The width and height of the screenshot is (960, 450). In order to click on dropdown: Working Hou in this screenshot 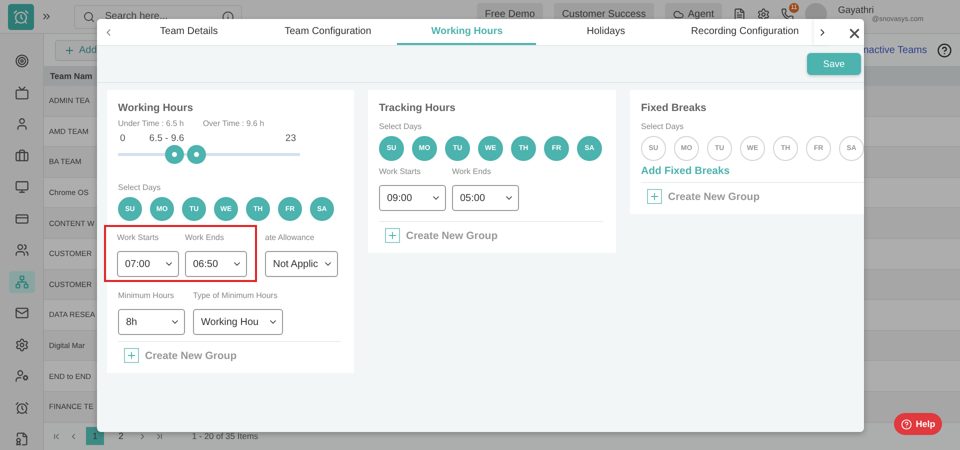, I will do `click(238, 322)`.